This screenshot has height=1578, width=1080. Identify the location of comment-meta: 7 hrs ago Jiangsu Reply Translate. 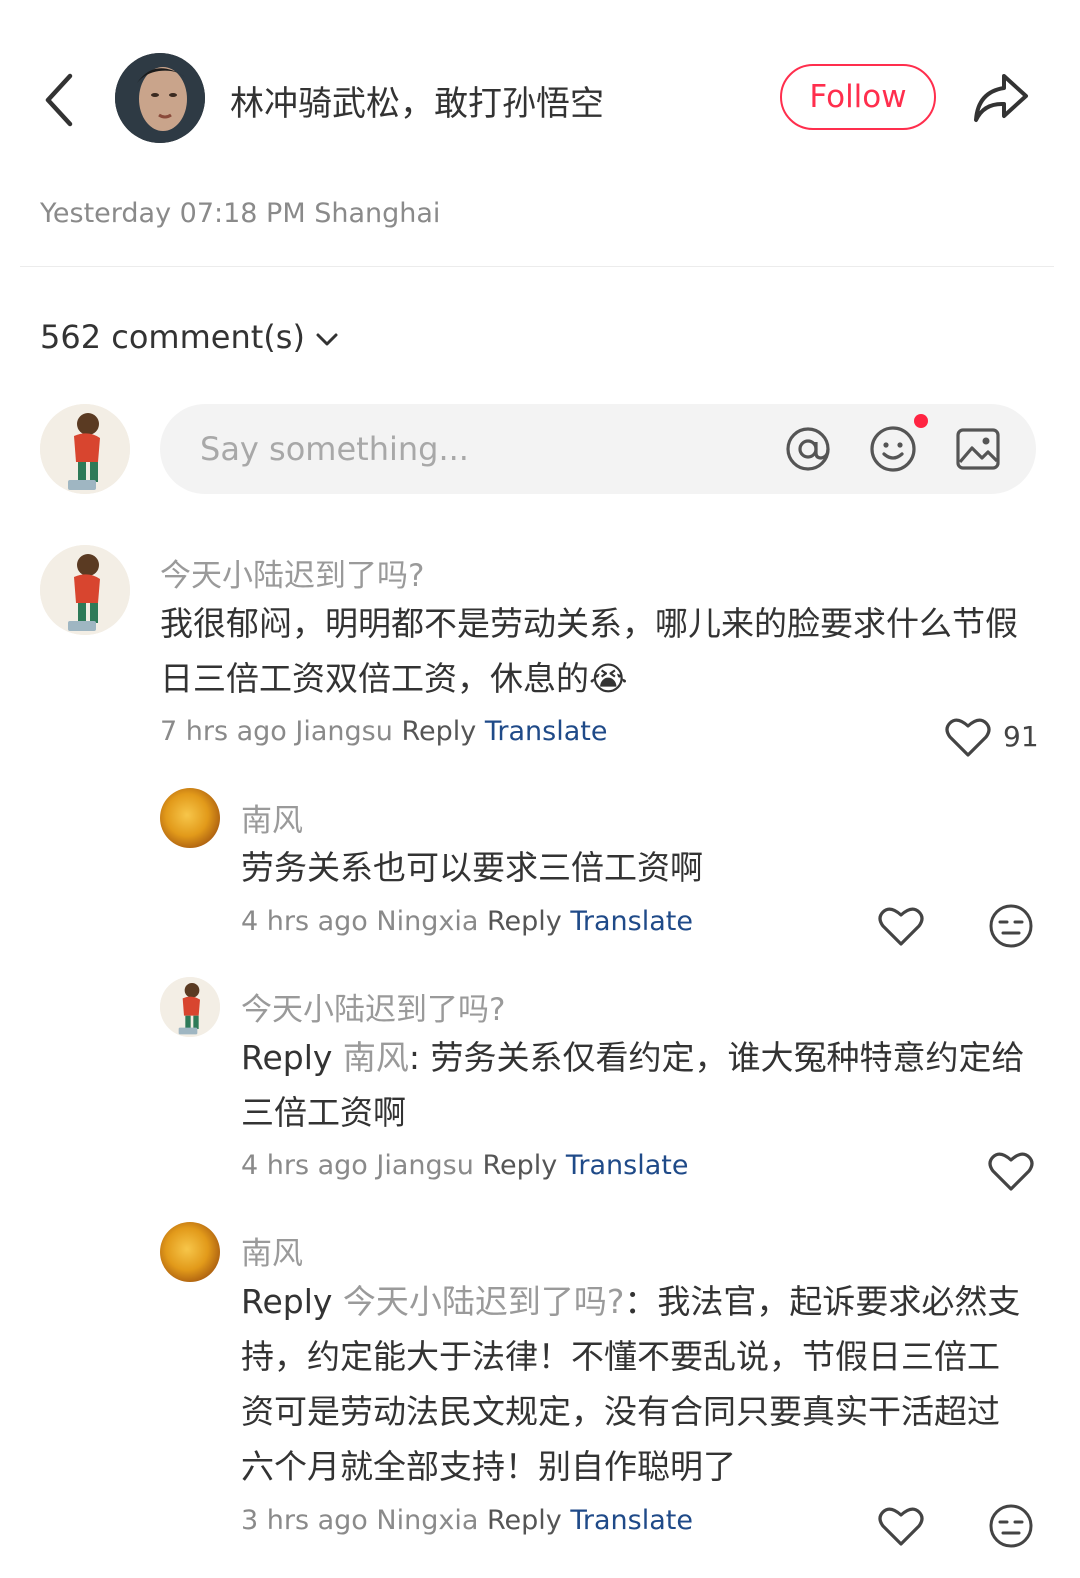
(383, 731).